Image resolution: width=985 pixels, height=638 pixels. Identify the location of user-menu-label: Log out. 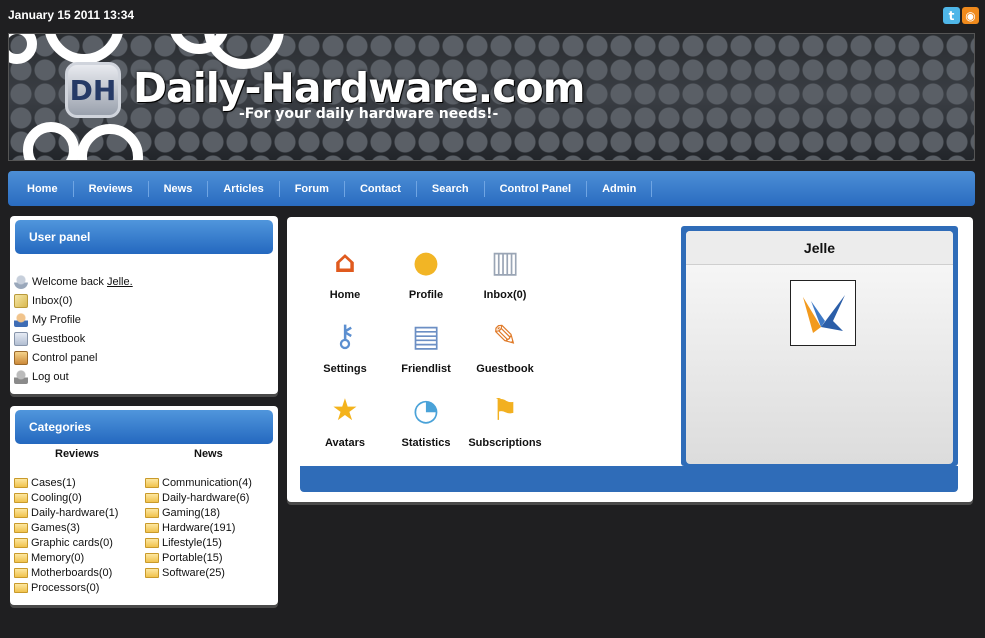
(50, 377).